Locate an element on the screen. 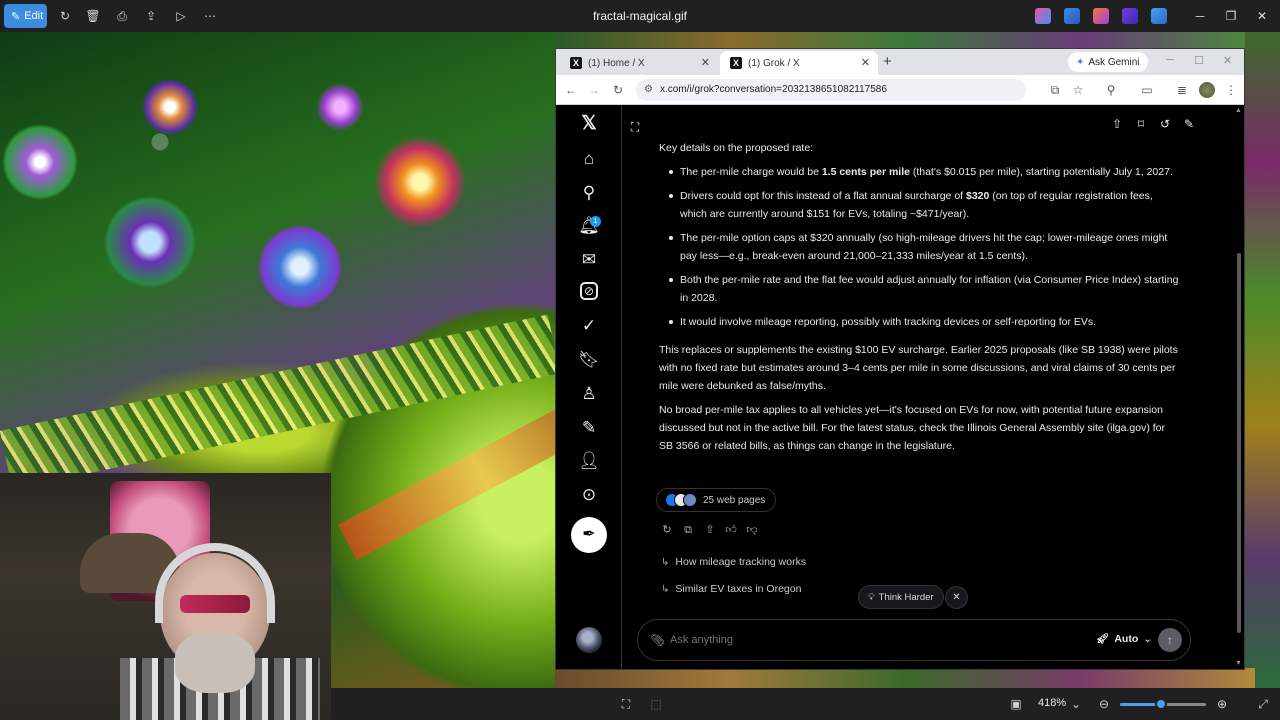  scroll-thumb is located at coordinates (1239, 443).